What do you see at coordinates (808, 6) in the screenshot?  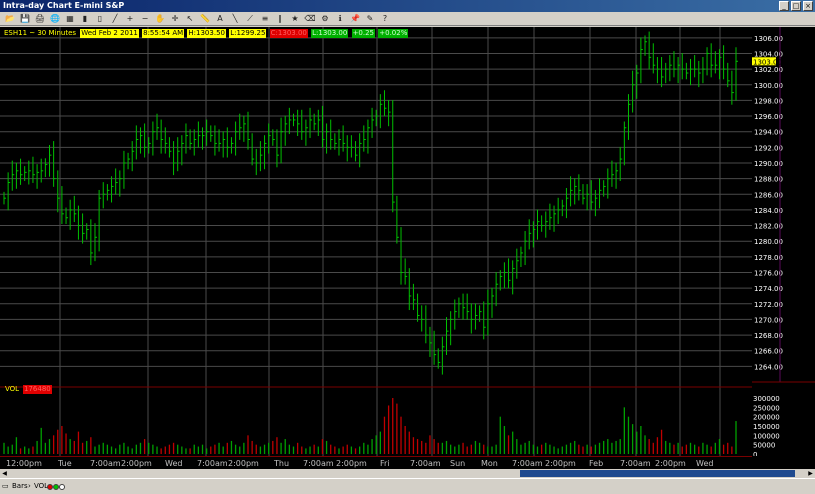 I see `close-button: ×` at bounding box center [808, 6].